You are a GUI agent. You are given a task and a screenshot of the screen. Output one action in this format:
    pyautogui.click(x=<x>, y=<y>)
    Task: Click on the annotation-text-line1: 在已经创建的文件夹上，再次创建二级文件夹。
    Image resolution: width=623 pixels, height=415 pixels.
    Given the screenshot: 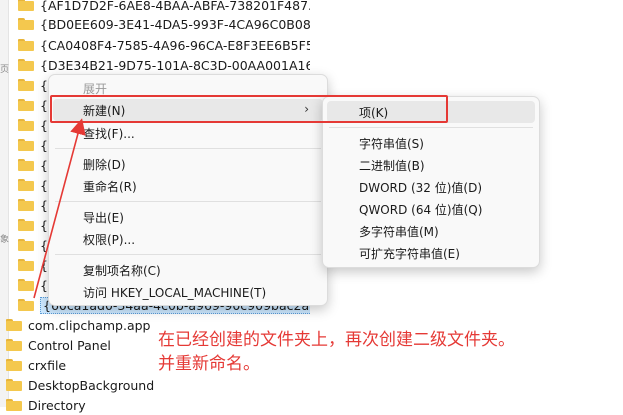 What is the action you would take?
    pyautogui.click(x=336, y=340)
    